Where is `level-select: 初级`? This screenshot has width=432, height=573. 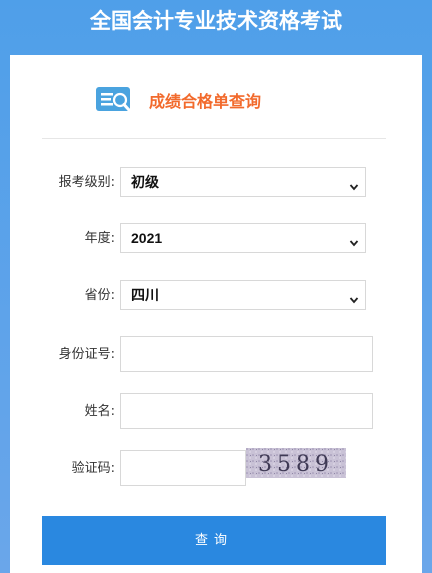
level-select: 初级 is located at coordinates (243, 182).